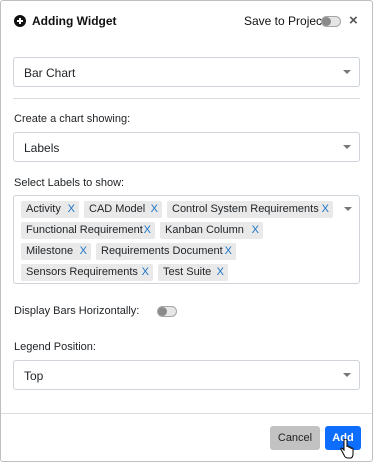  I want to click on select-labels-label: Select Labels to show:, so click(69, 183).